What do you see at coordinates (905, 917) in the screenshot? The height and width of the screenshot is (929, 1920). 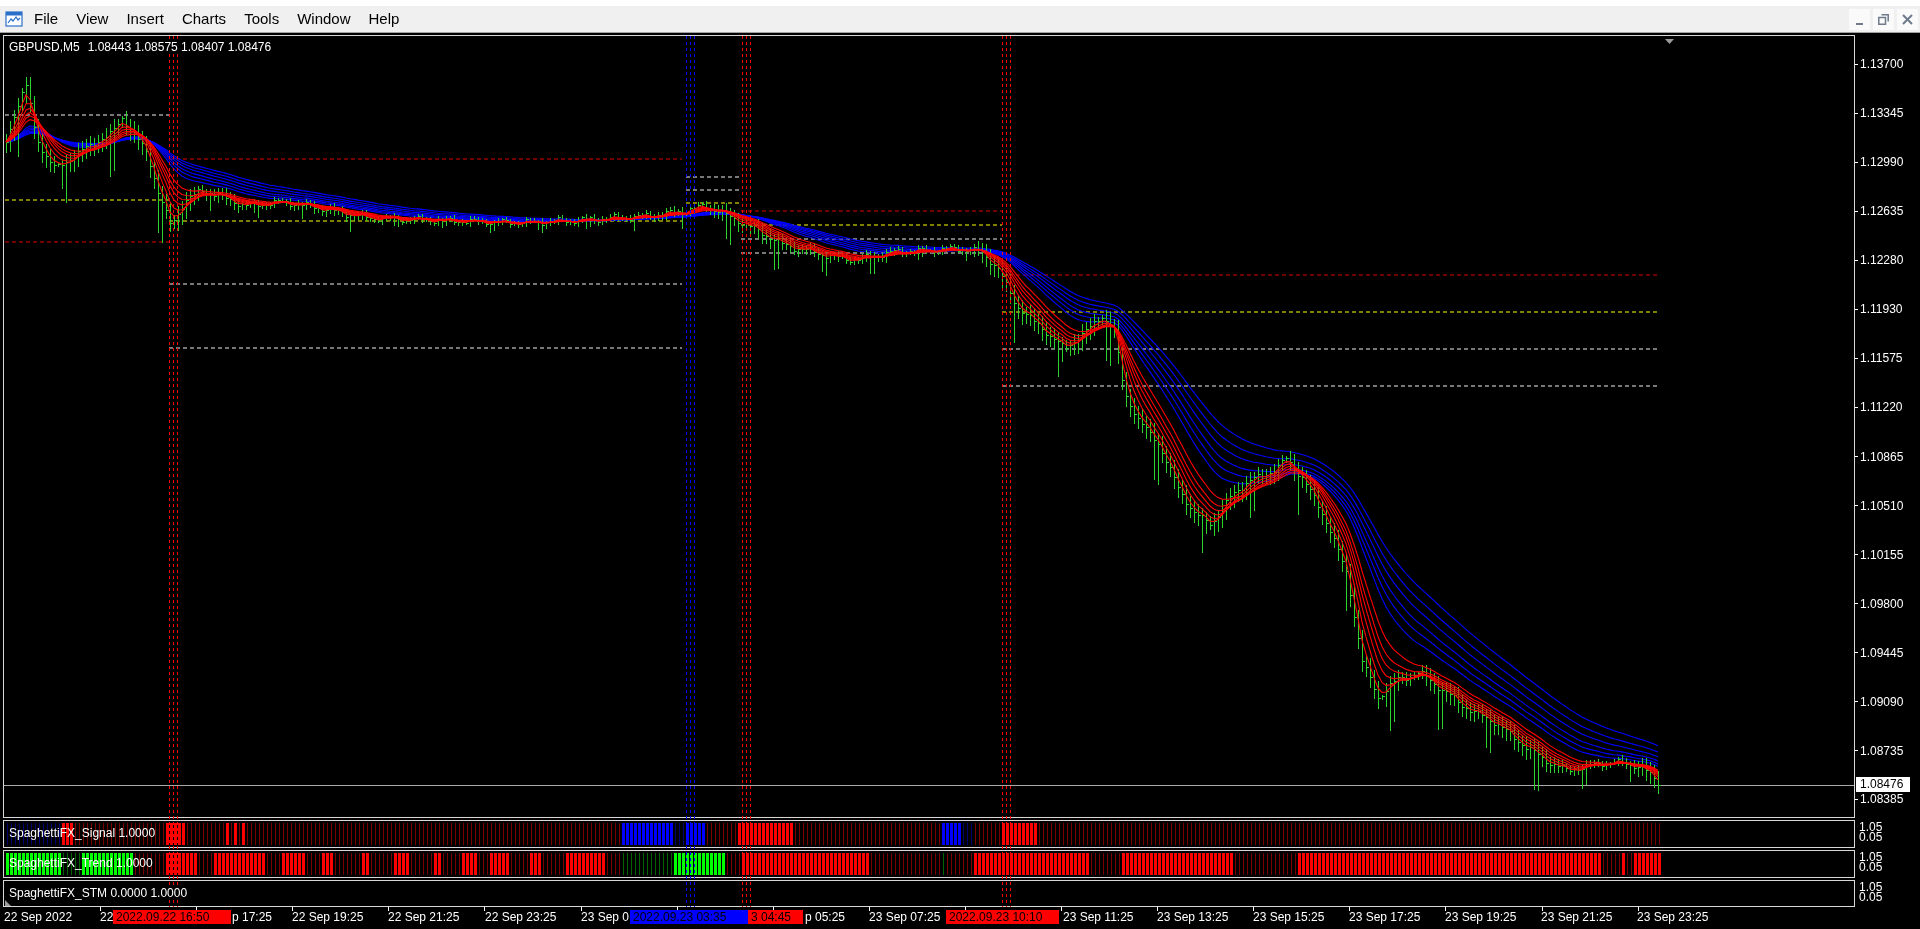 I see `time-label: 23 Sep 07:25` at bounding box center [905, 917].